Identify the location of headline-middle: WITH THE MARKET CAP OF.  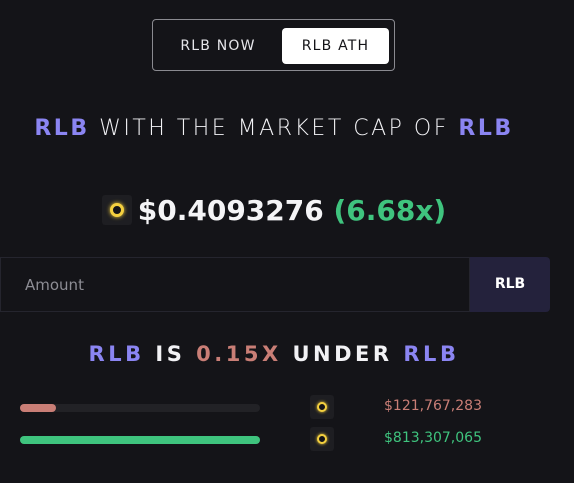
(274, 128).